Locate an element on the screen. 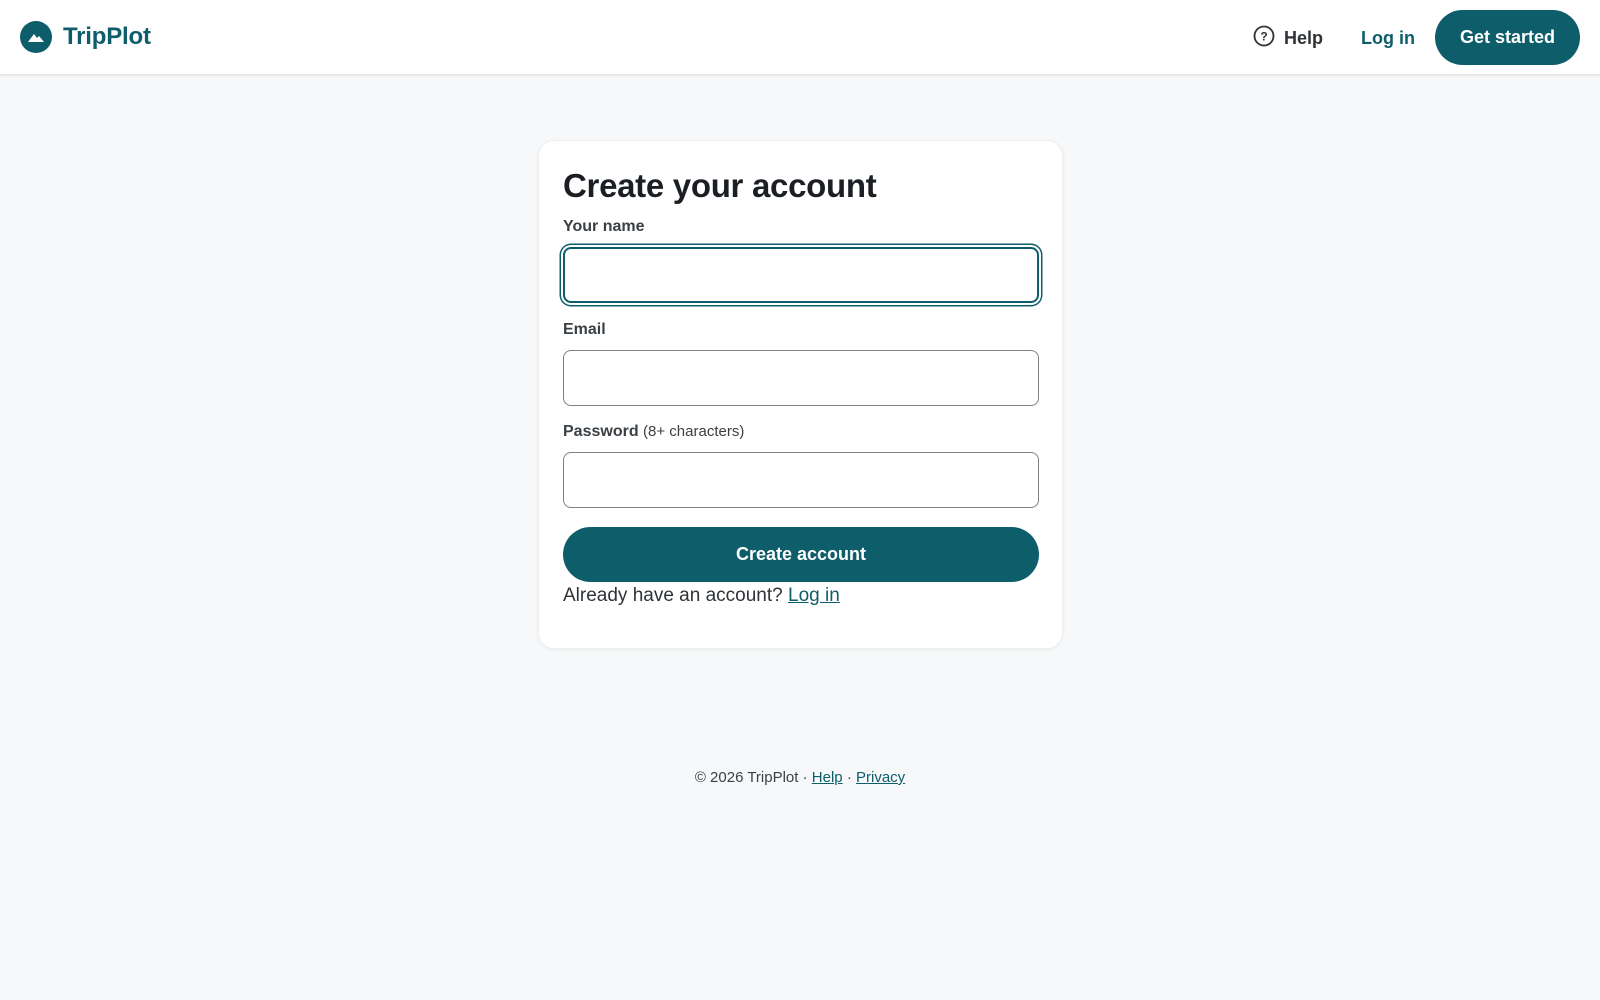  email-label: Email is located at coordinates (584, 329).